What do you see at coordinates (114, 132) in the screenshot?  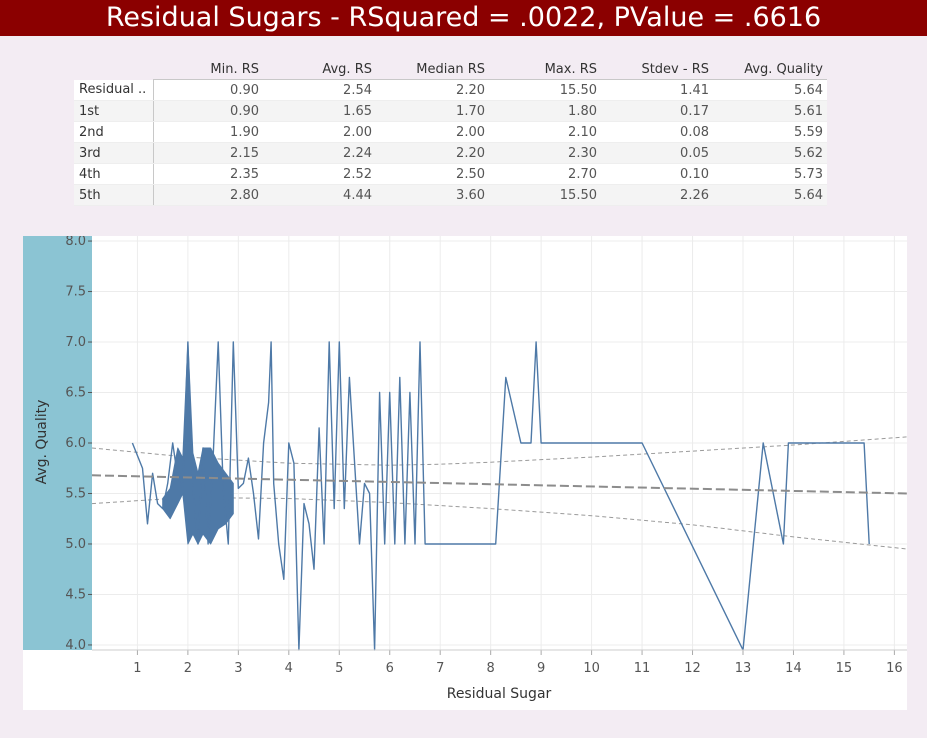 I see `row-label: 2nd` at bounding box center [114, 132].